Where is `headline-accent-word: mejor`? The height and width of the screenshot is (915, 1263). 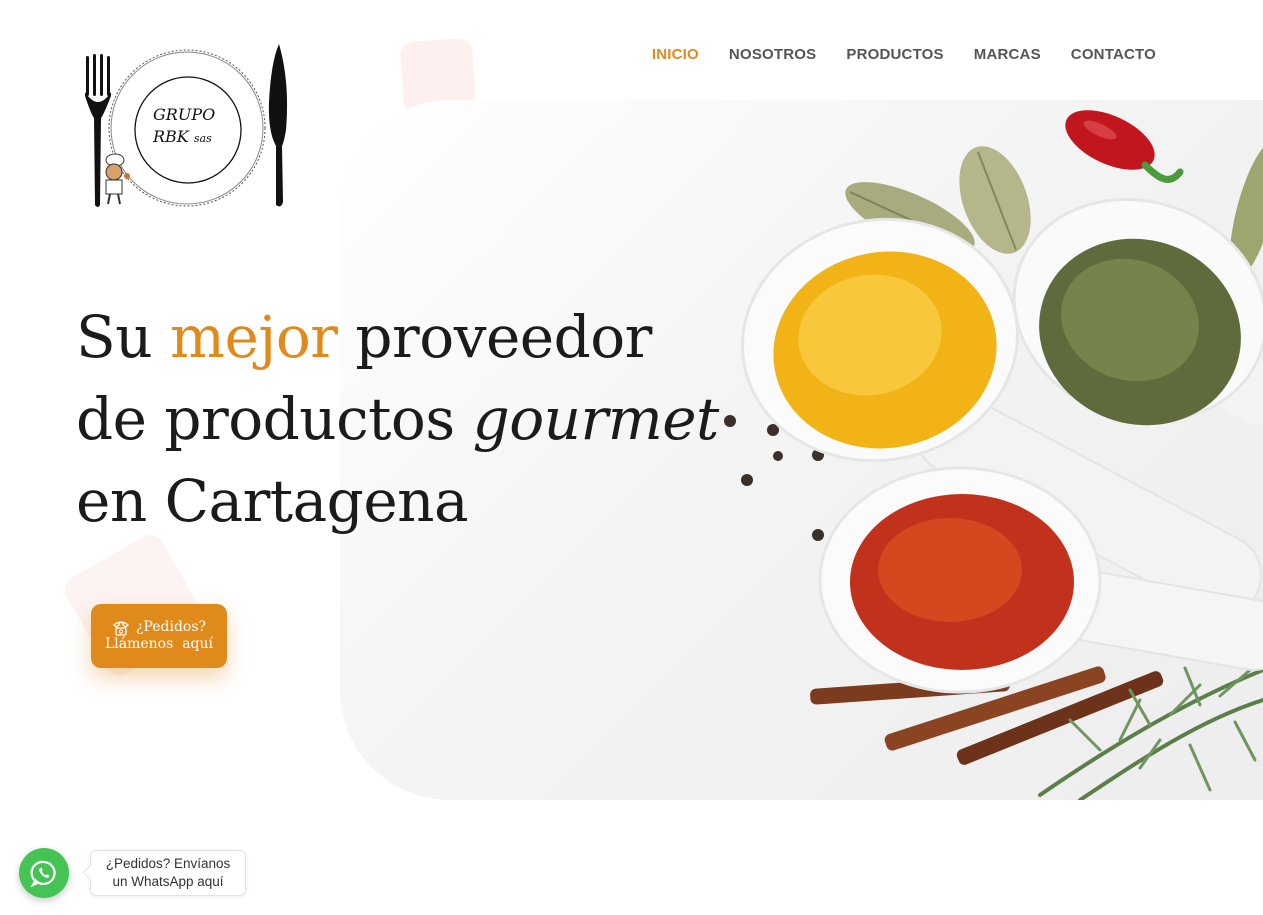
headline-accent-word: mejor is located at coordinates (254, 337).